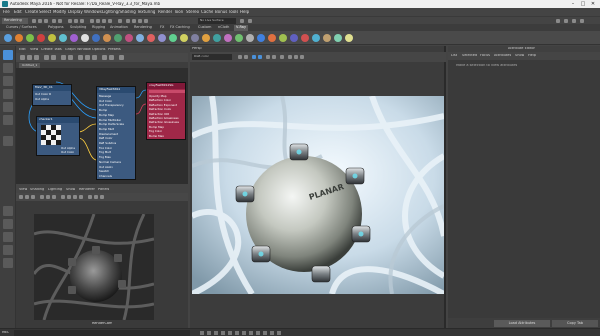 This screenshot has width=600, height=336. Describe the element at coordinates (111, 57) in the screenshot. I see `snap-grid-toggle-icon` at that location.